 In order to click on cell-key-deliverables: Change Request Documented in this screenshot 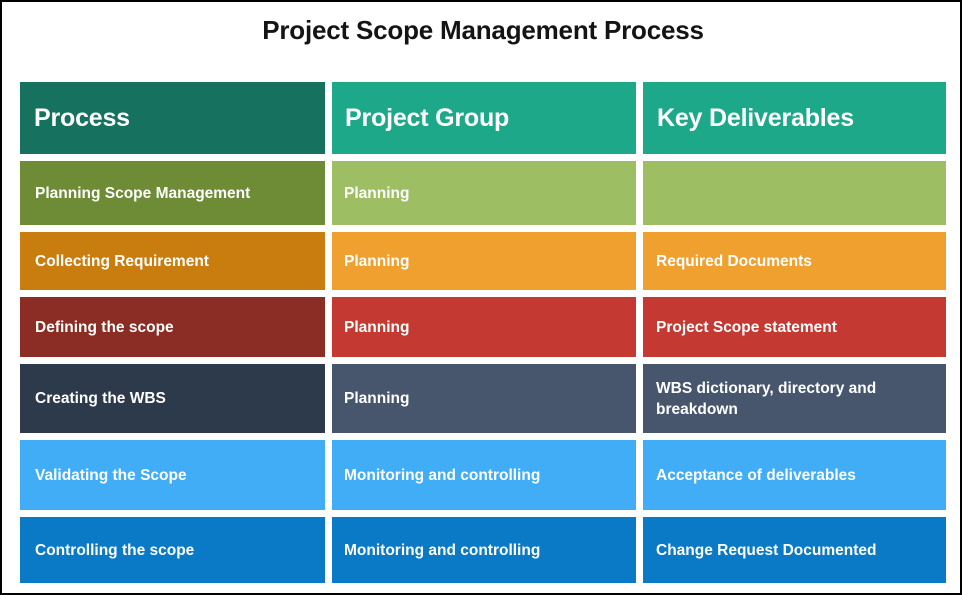, I will do `click(794, 550)`.